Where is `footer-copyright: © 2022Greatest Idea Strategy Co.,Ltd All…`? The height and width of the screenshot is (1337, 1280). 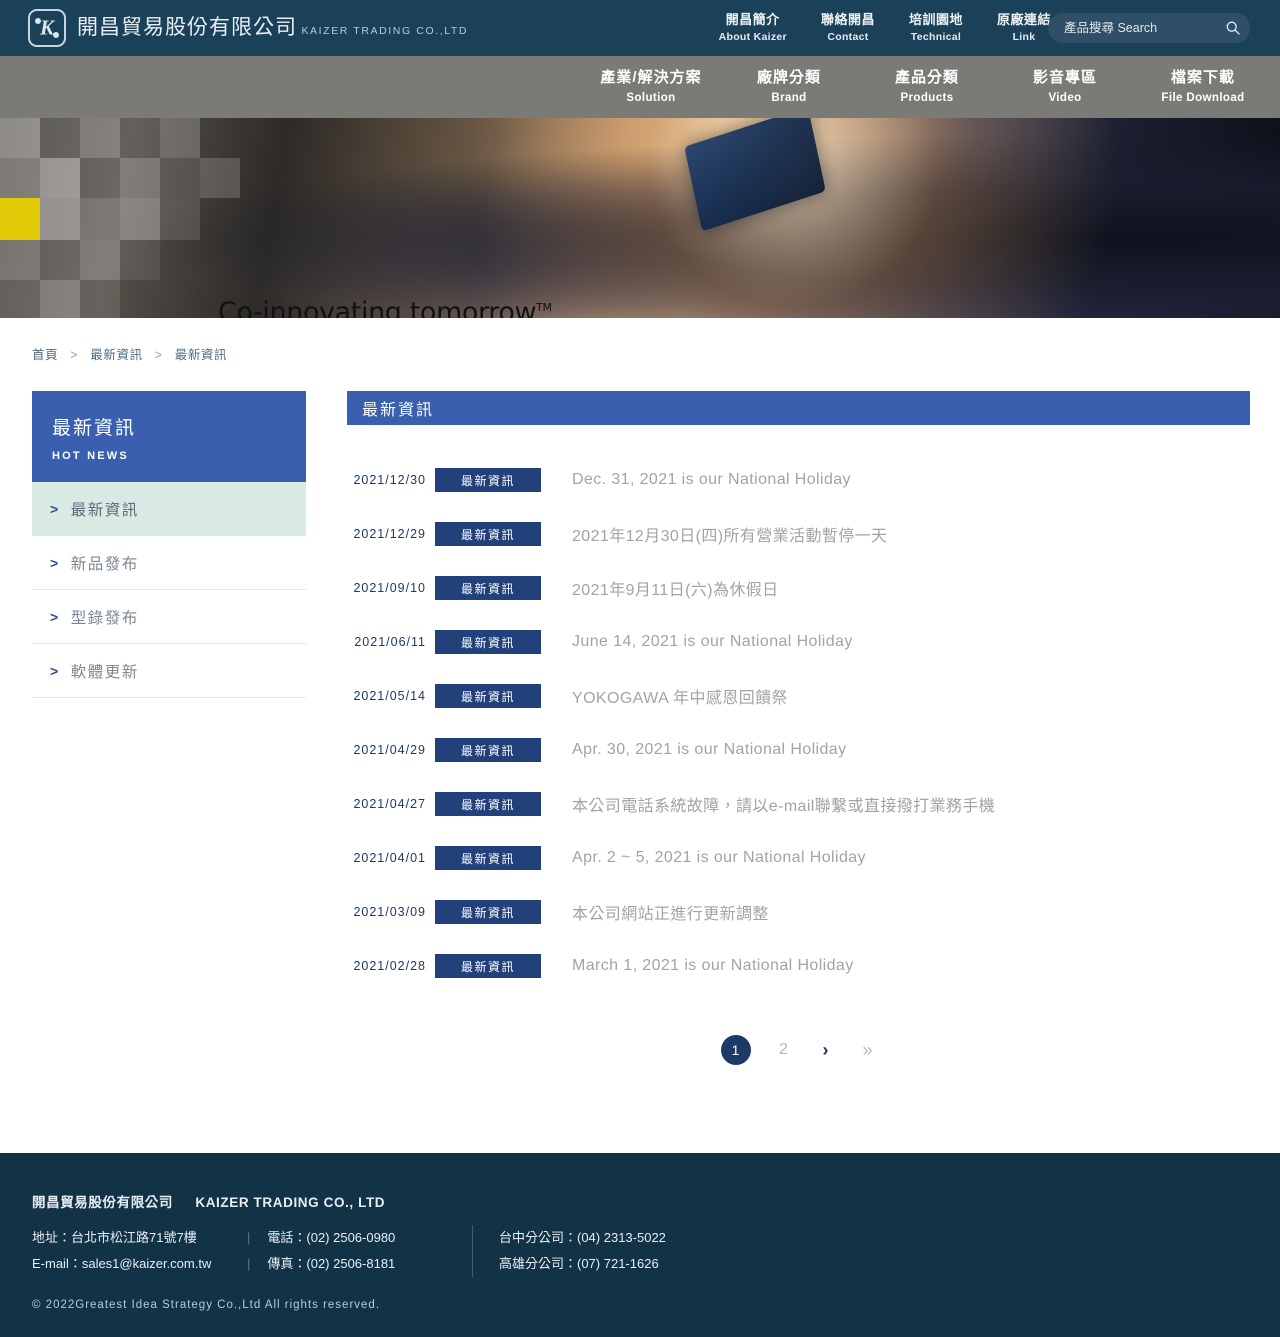
footer-copyright: © 2022Greatest Idea Strategy Co.,Ltd All… is located at coordinates (206, 1305).